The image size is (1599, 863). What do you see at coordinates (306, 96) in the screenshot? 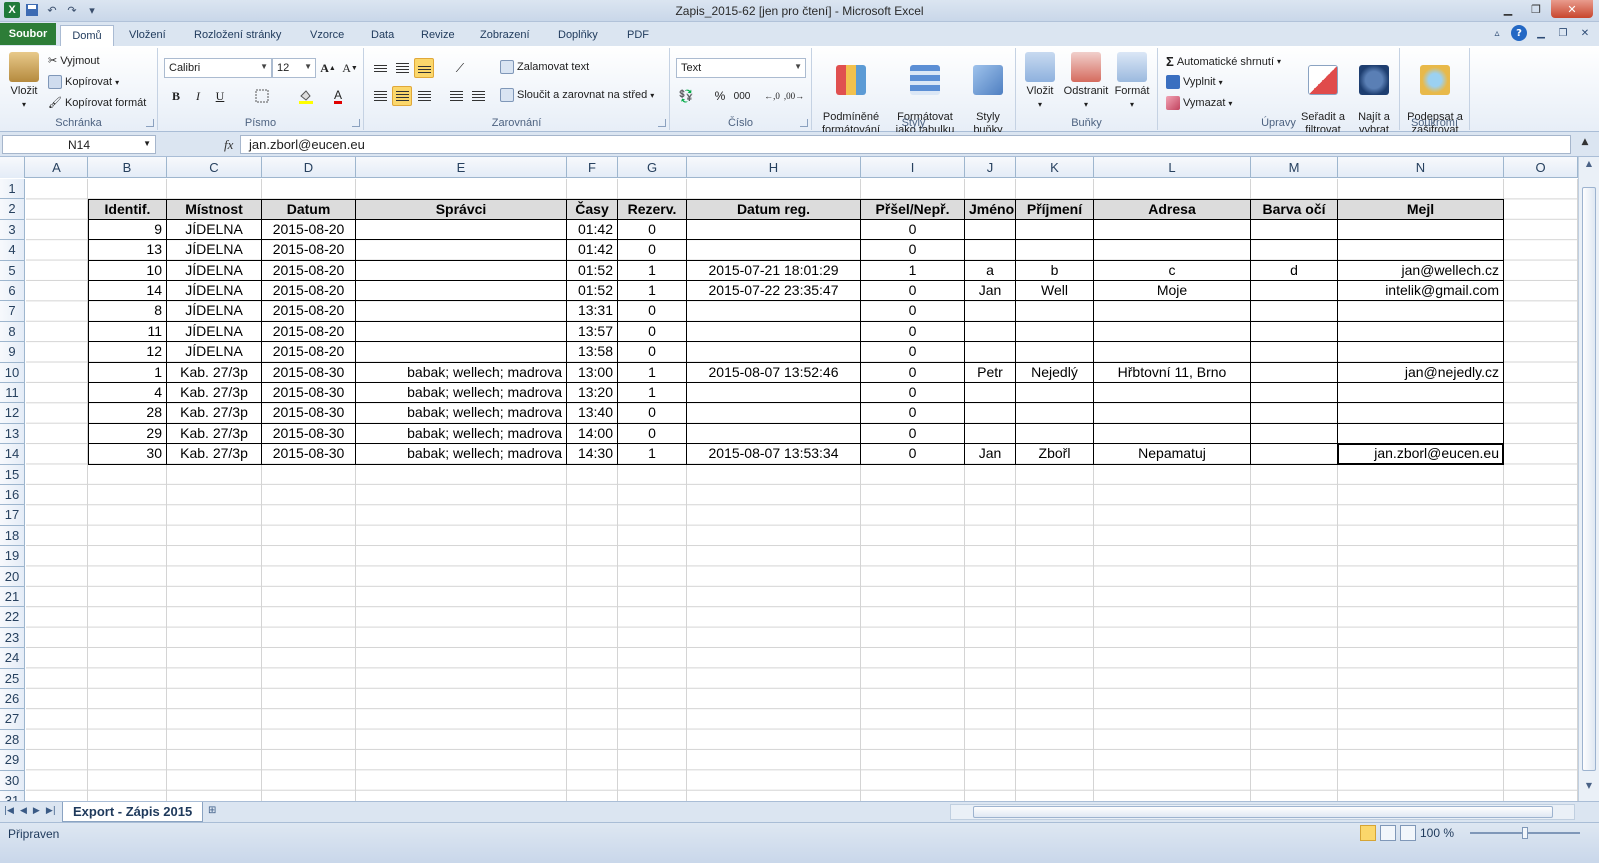
I see `fill-color-icon` at bounding box center [306, 96].